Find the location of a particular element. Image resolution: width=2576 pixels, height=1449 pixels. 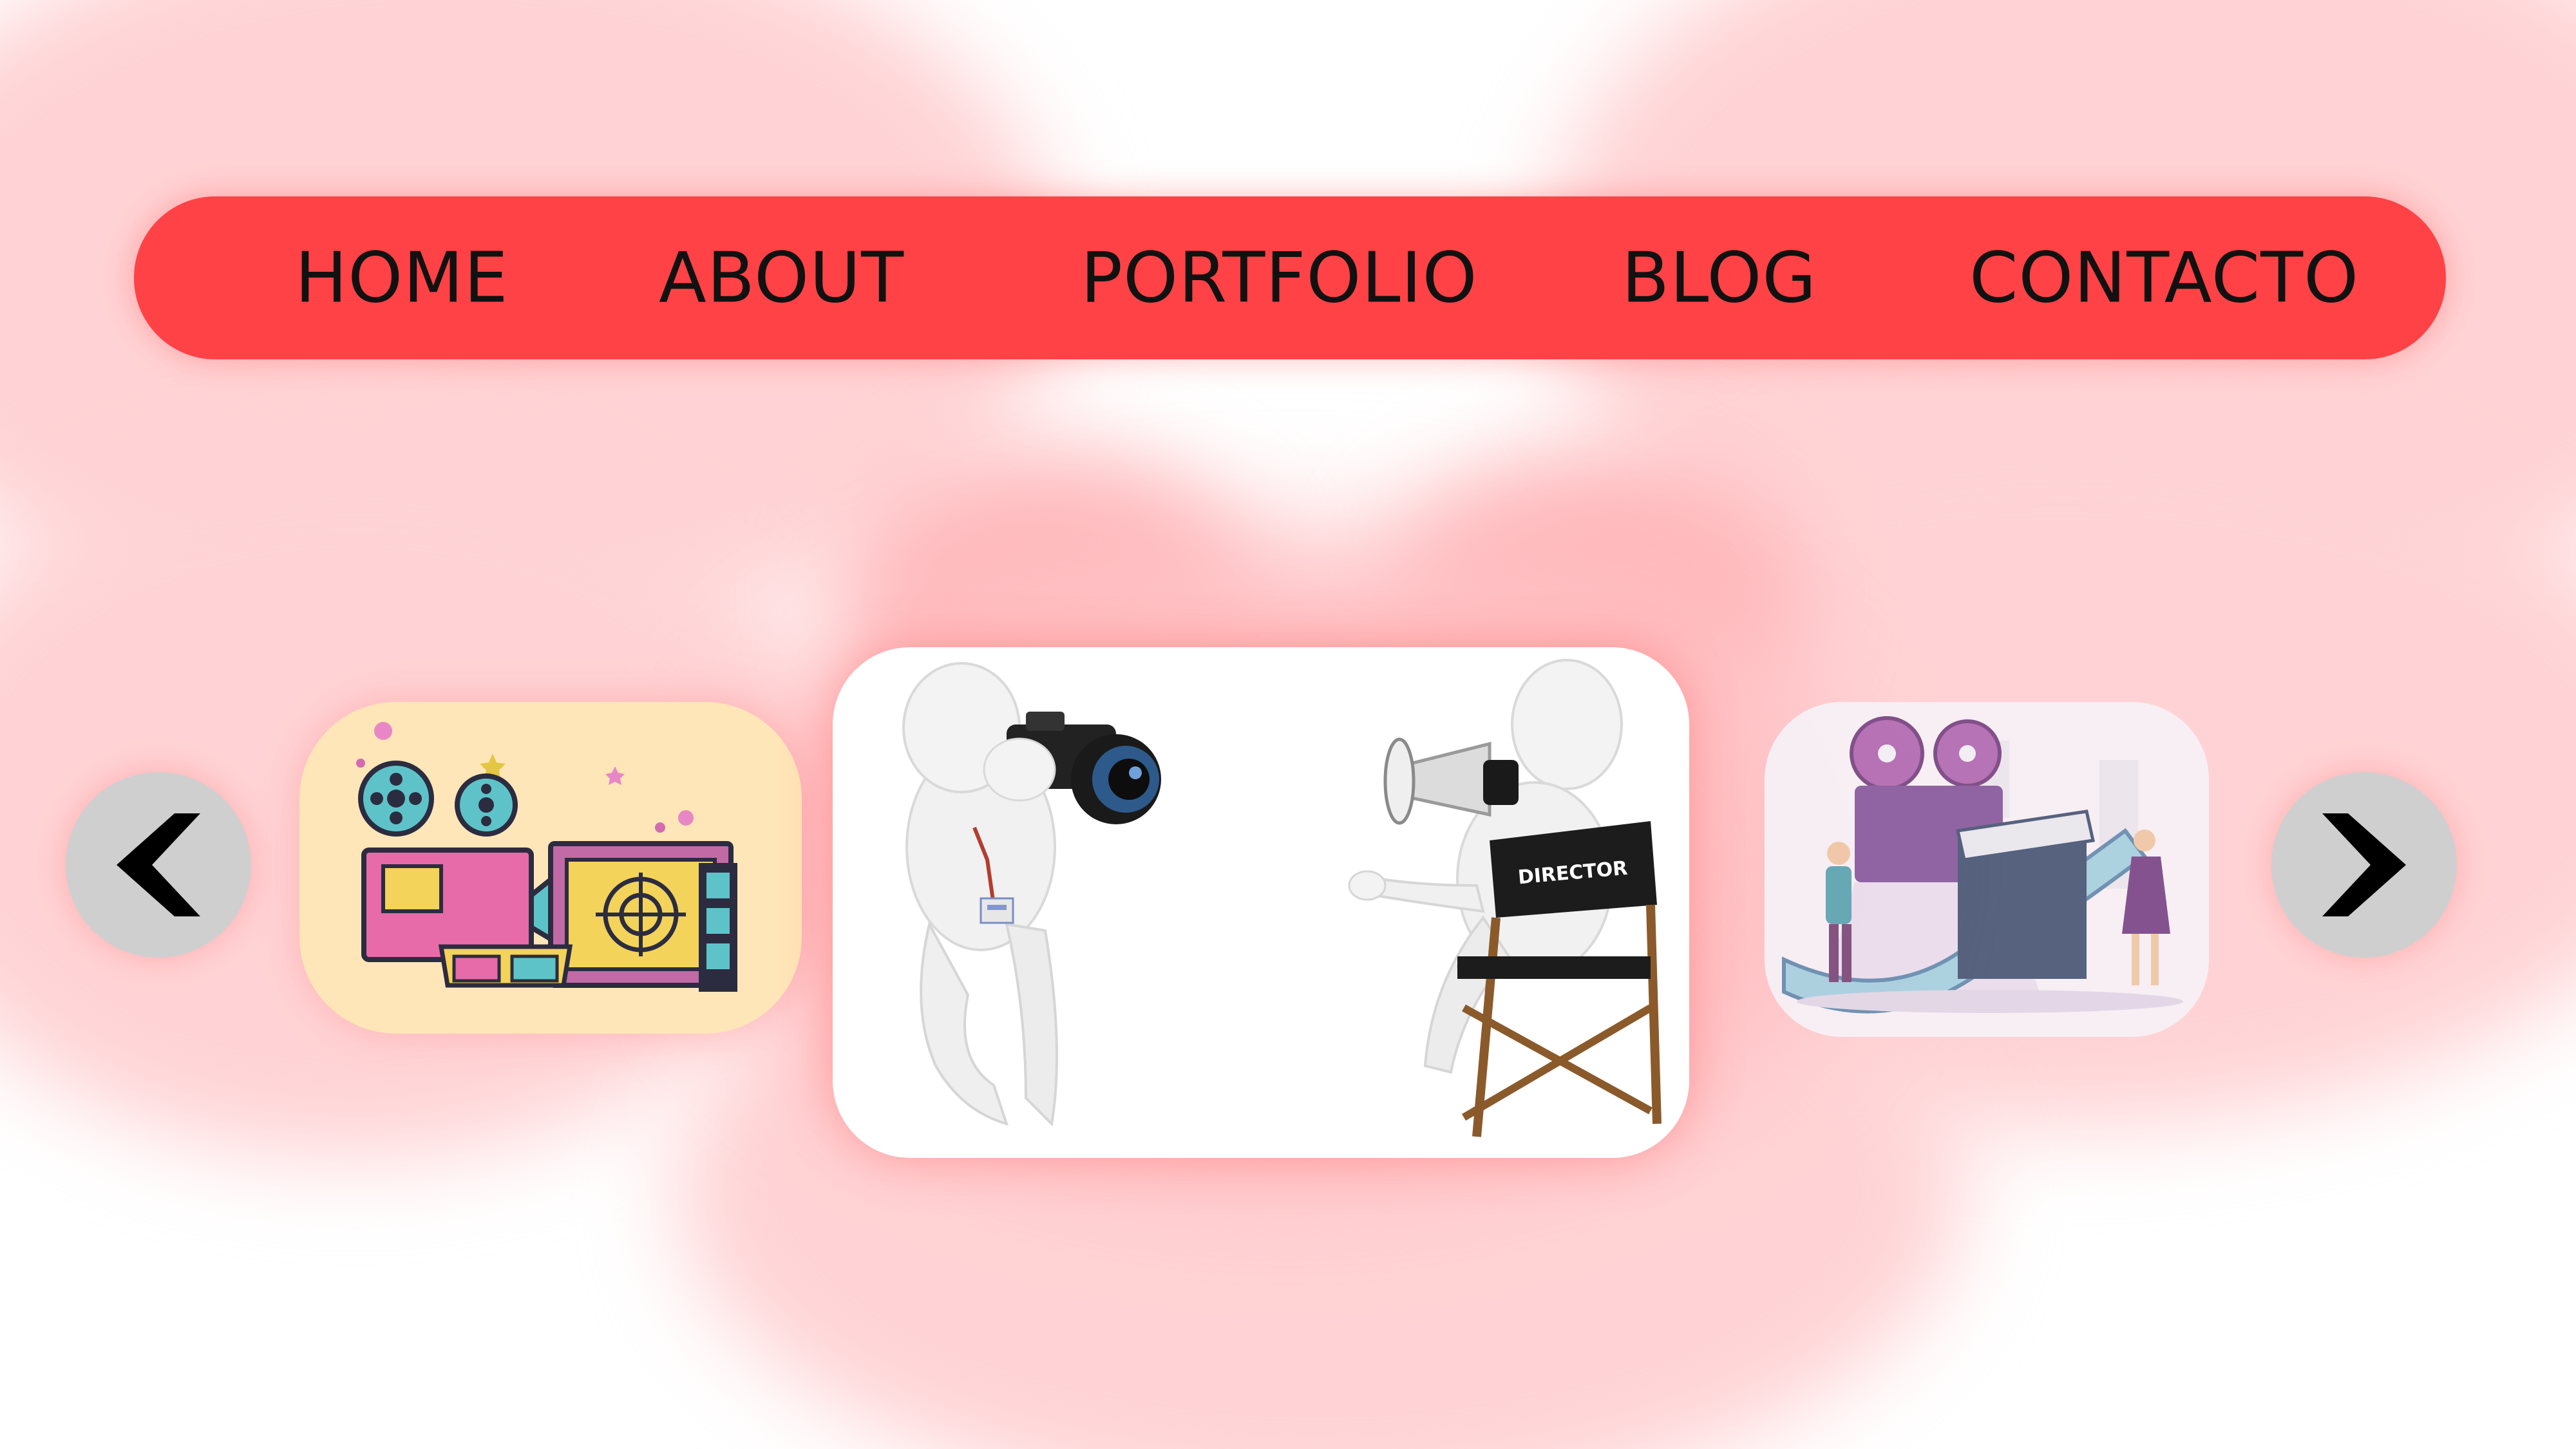

carousel-slide-cinema is located at coordinates (550, 868).